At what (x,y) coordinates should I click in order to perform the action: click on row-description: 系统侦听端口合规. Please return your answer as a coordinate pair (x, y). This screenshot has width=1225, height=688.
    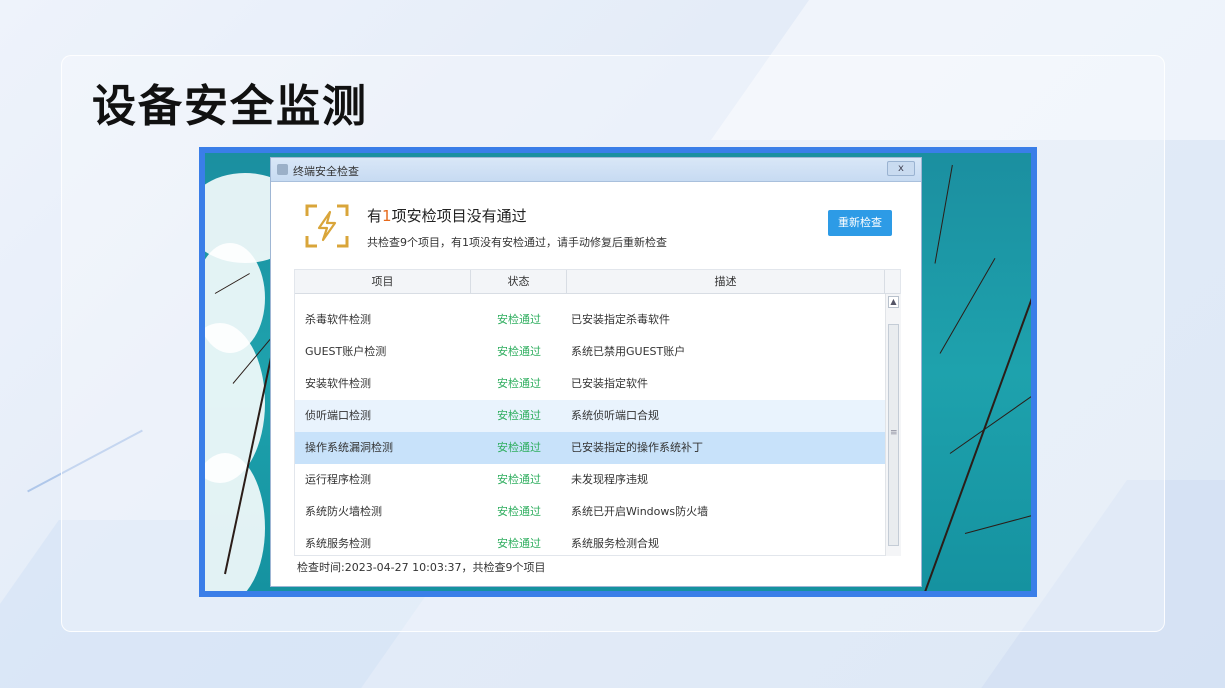
    Looking at the image, I should click on (615, 415).